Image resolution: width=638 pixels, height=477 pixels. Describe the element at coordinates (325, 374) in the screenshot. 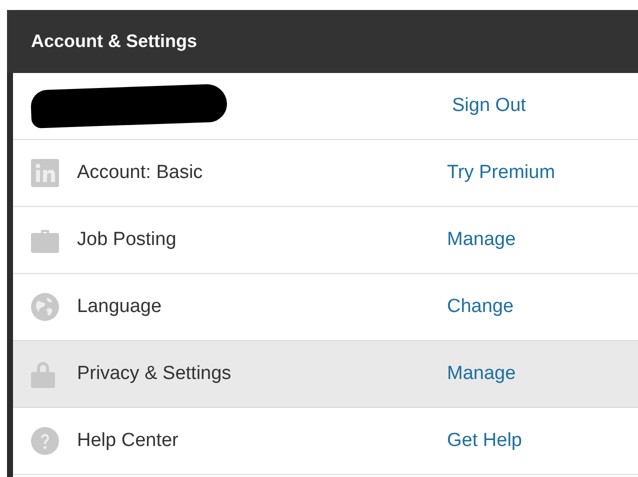

I see `menu-row: Privacy & Settings Manage` at that location.